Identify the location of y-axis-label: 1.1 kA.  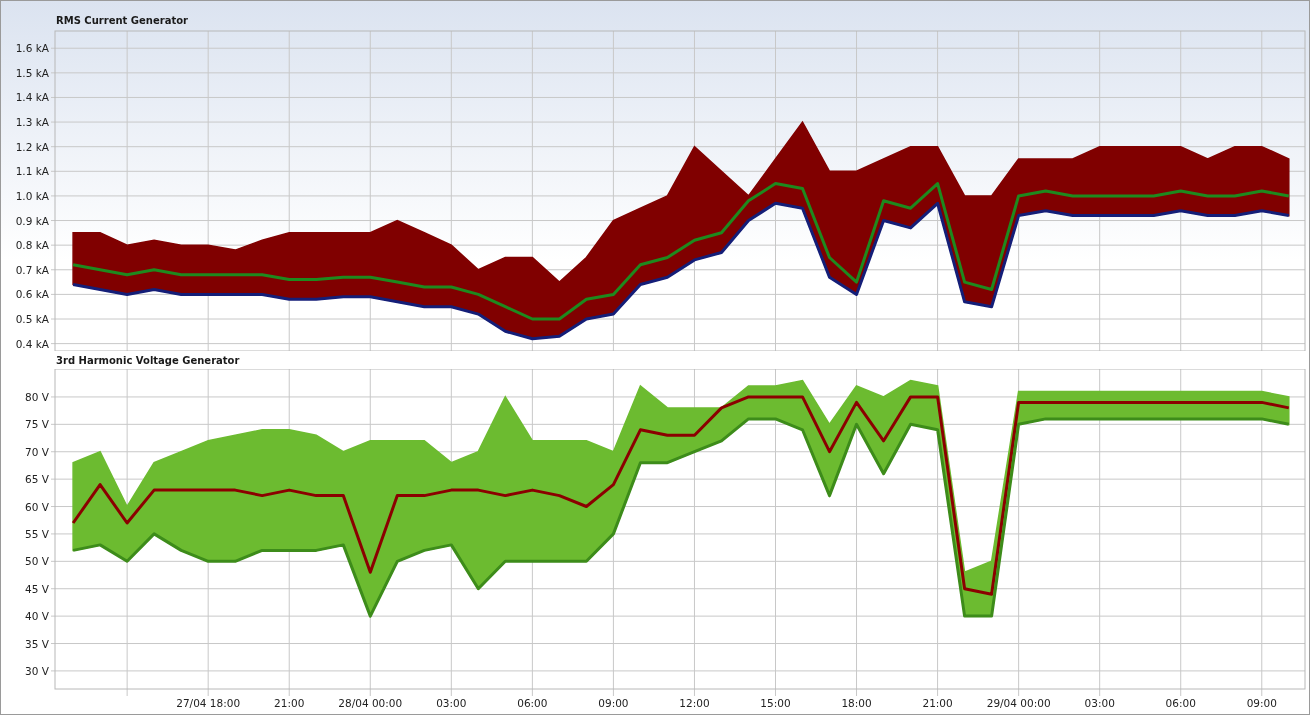
(32, 171).